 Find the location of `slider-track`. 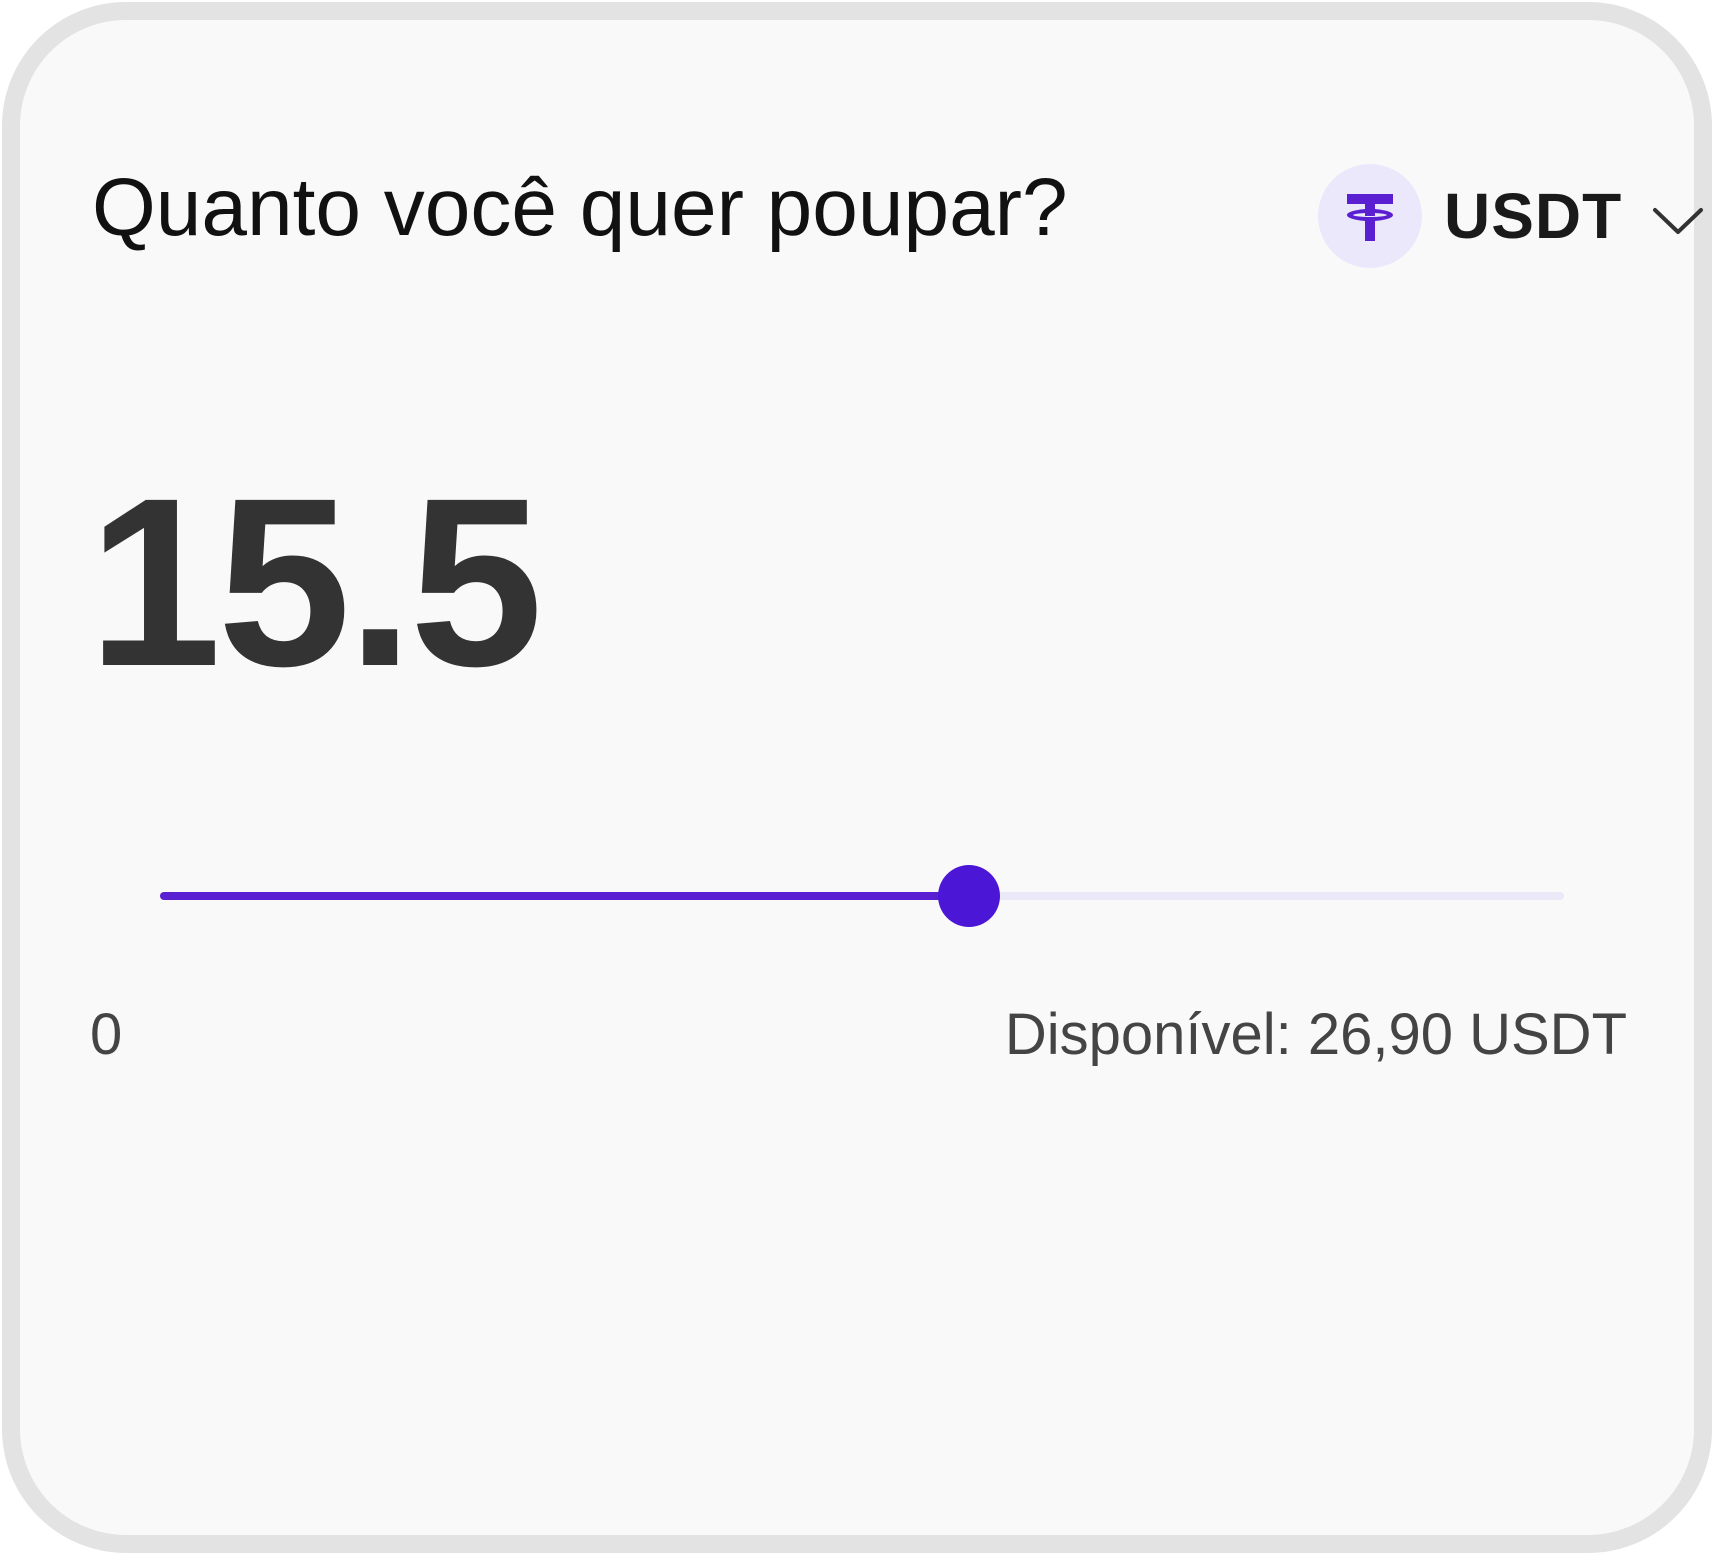

slider-track is located at coordinates (862, 896).